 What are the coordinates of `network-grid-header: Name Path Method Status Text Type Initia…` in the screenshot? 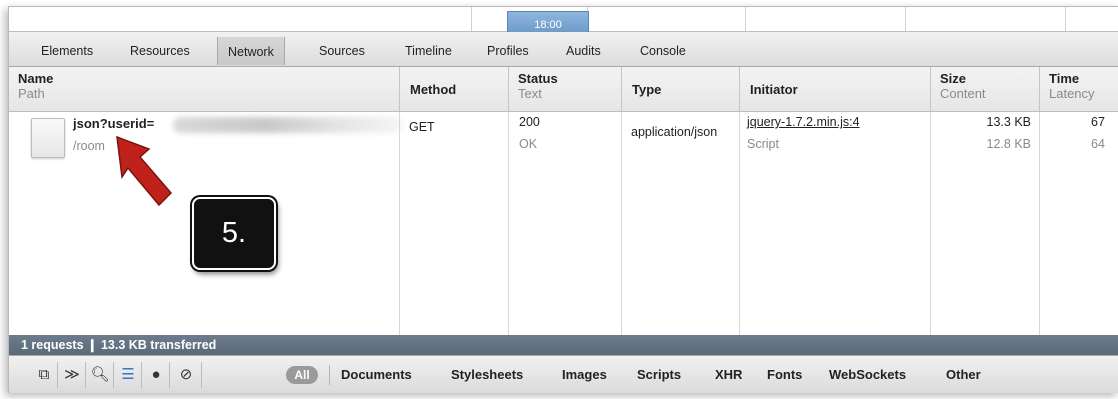 It's located at (563, 89).